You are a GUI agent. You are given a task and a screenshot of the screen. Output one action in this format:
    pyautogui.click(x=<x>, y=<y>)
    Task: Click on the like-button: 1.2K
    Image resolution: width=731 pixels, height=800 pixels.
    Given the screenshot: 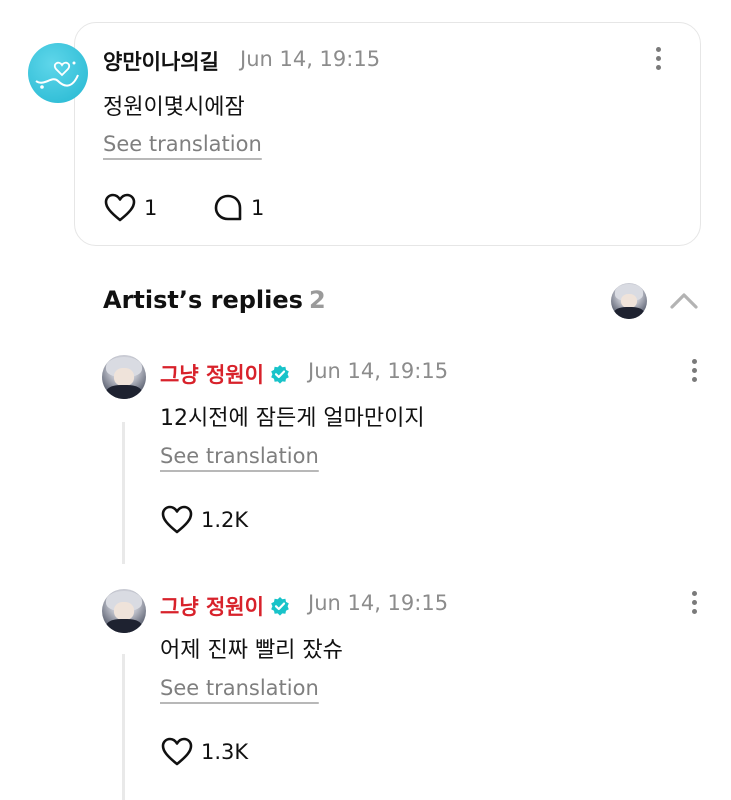 What is the action you would take?
    pyautogui.click(x=204, y=520)
    